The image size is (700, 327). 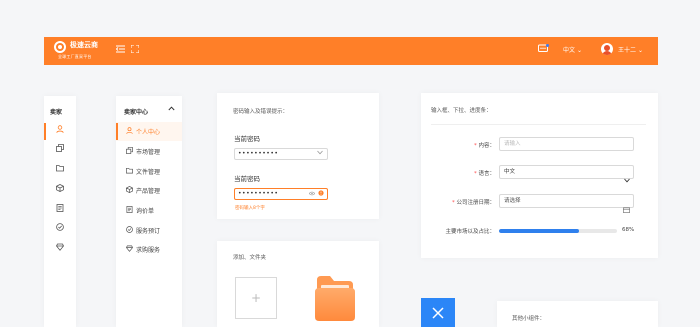 I want to click on nav-item-personal-center: 个人中心, so click(x=143, y=131).